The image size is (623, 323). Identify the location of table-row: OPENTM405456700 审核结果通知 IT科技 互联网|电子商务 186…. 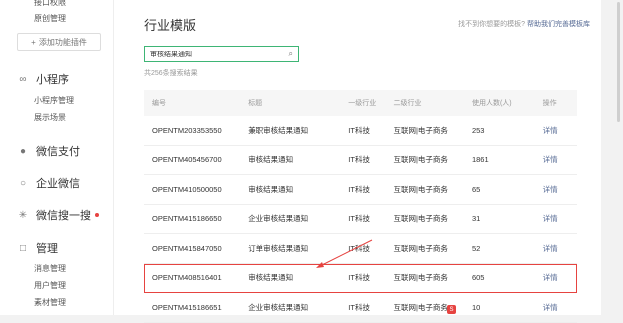
(360, 160).